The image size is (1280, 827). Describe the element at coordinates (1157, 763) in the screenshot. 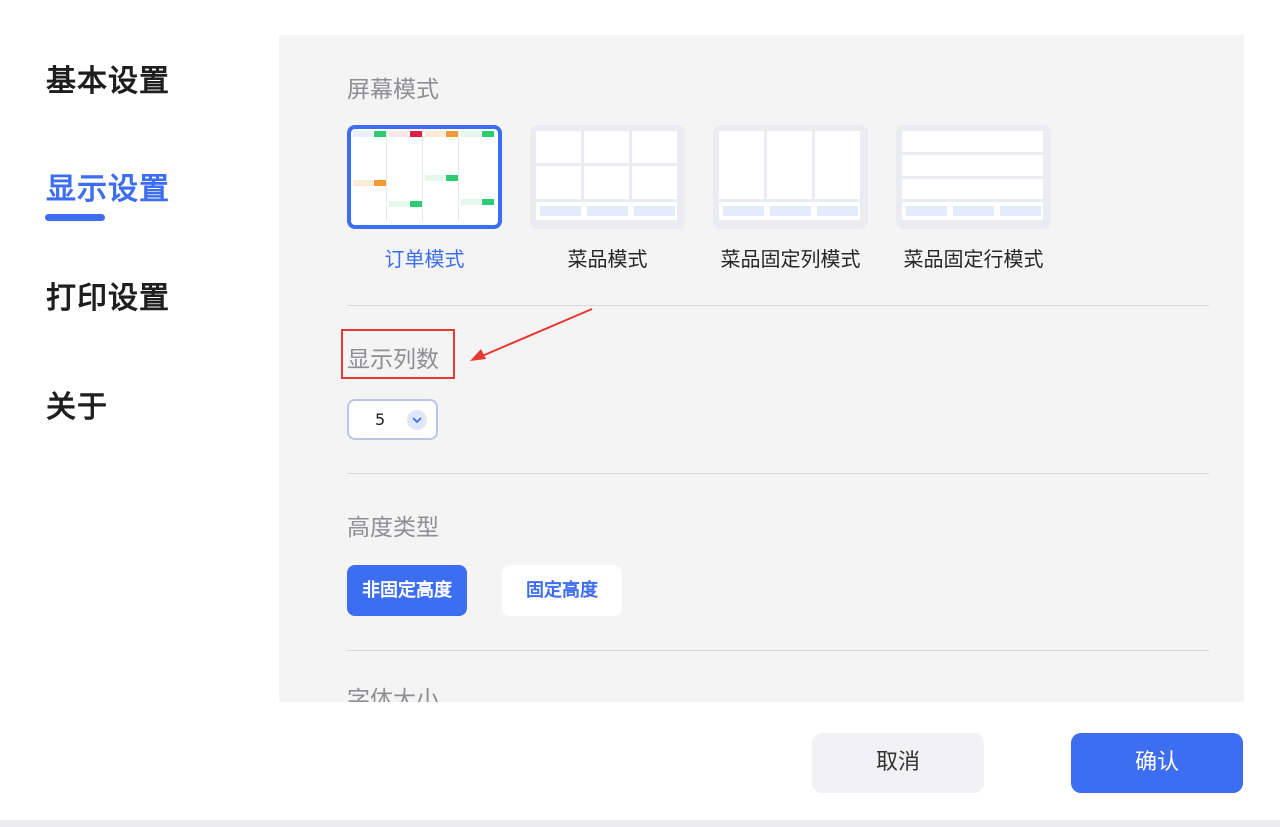

I see `confirm-button: 确认` at that location.